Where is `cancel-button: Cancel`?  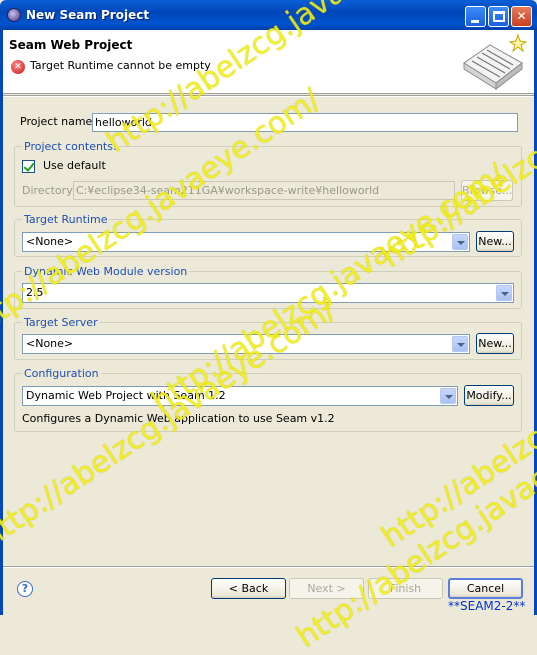 cancel-button: Cancel is located at coordinates (485, 588).